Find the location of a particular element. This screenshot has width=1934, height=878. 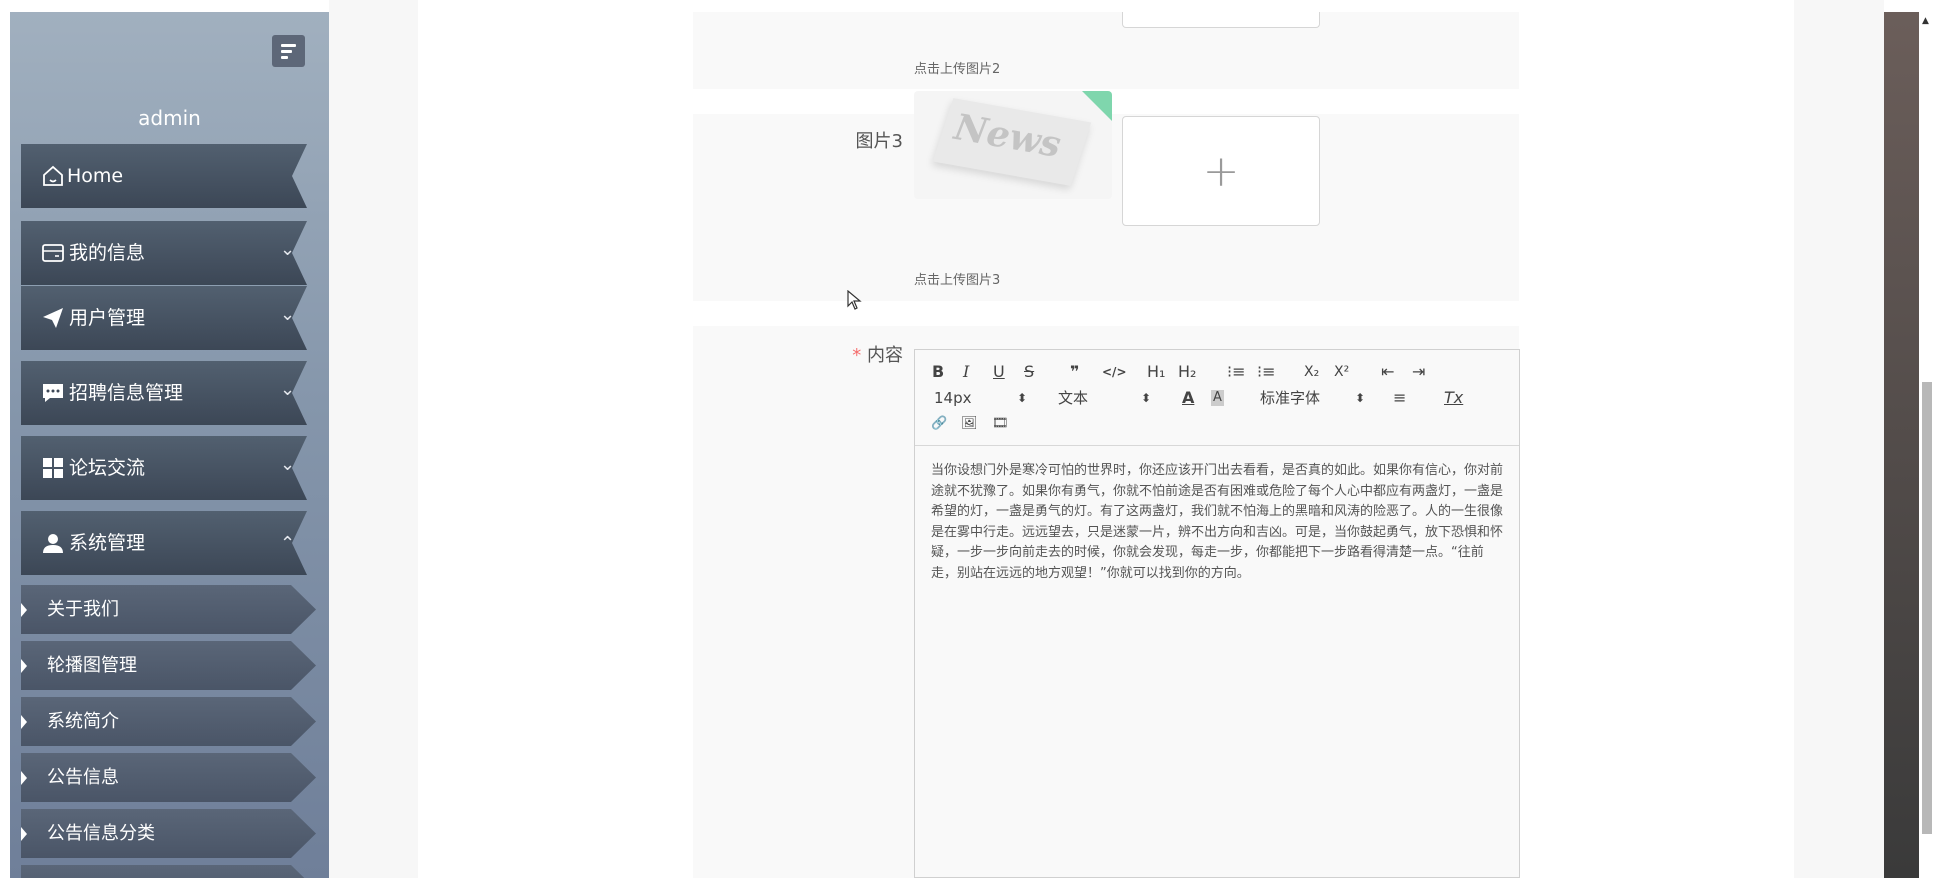

user-icon is located at coordinates (53, 543).